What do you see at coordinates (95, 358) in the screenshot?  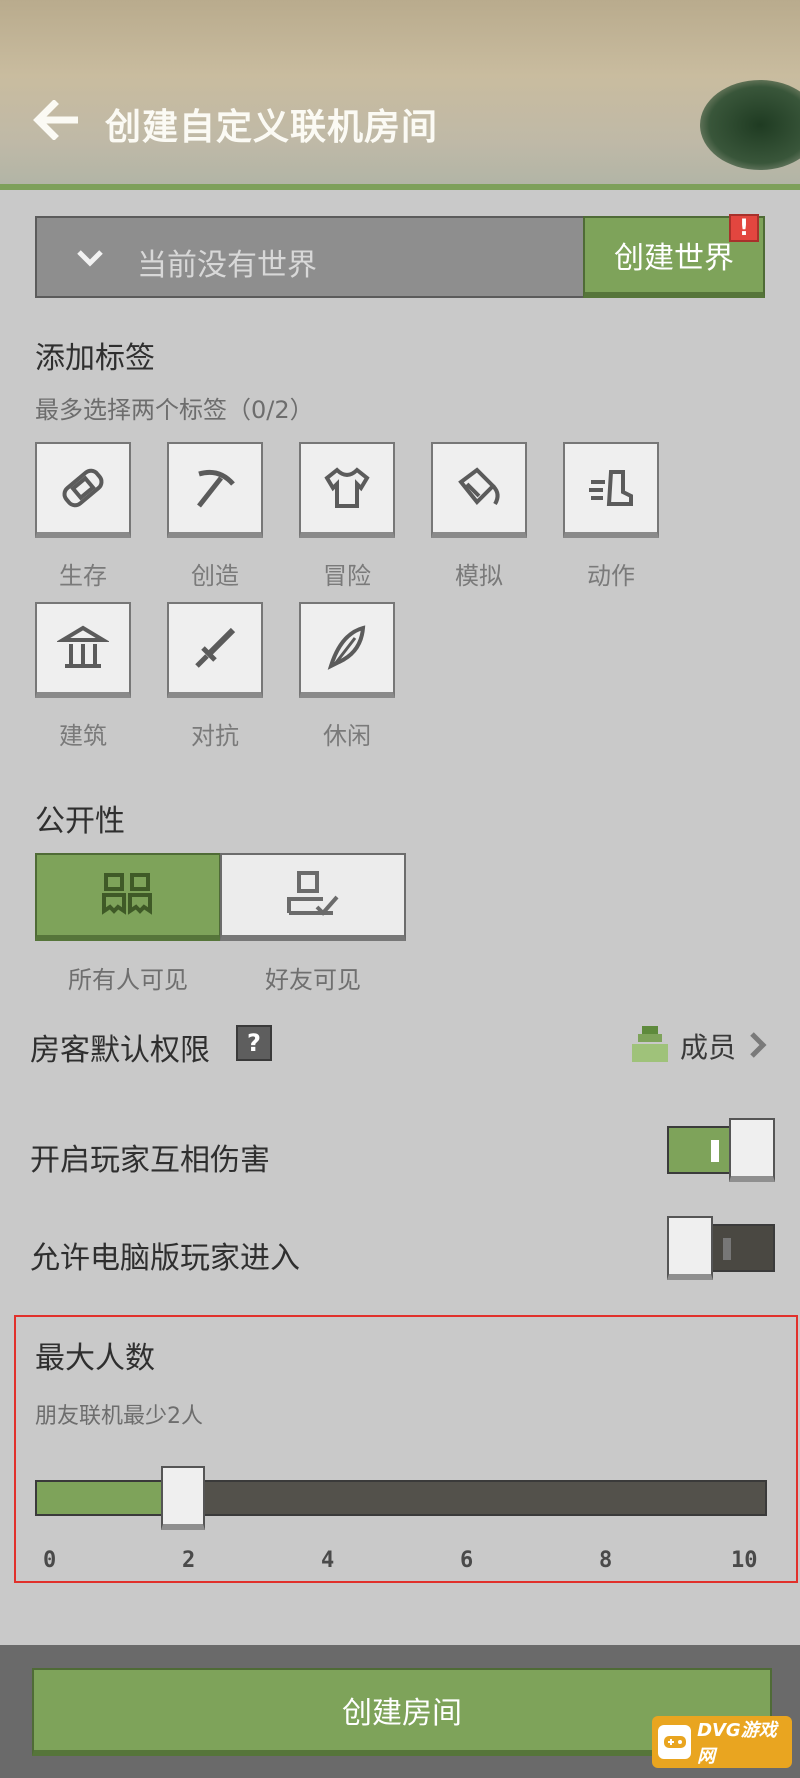 I see `tags-title: 添加标签` at bounding box center [95, 358].